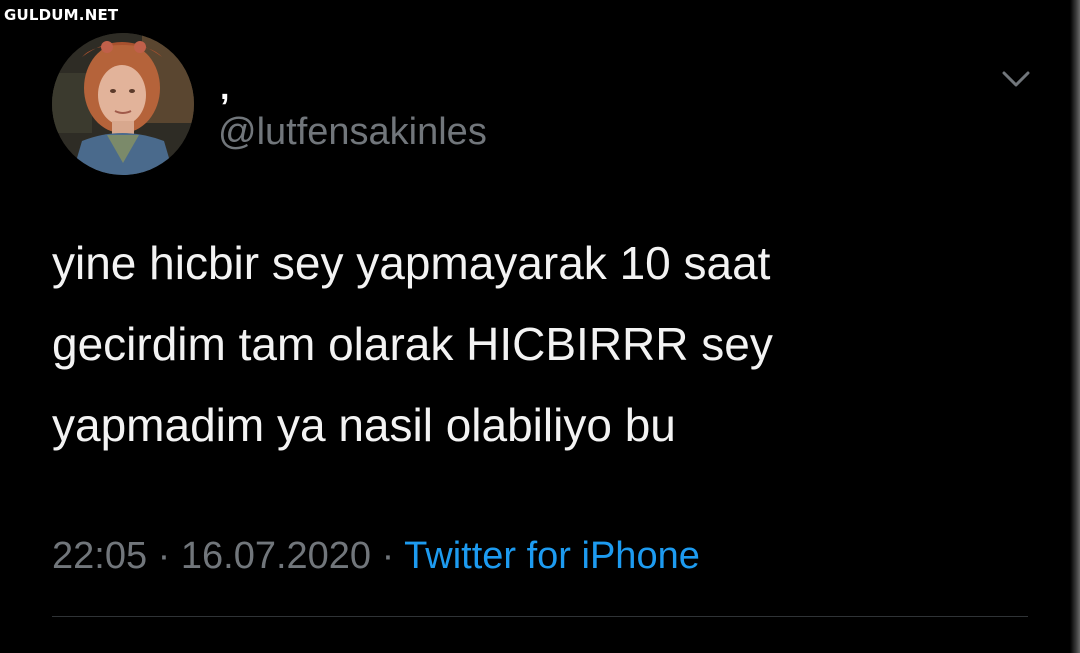 Image resolution: width=1080 pixels, height=653 pixels. What do you see at coordinates (364, 425) in the screenshot?
I see `tweet-text-line: yapmadim ya nasil olabiliyo bu` at bounding box center [364, 425].